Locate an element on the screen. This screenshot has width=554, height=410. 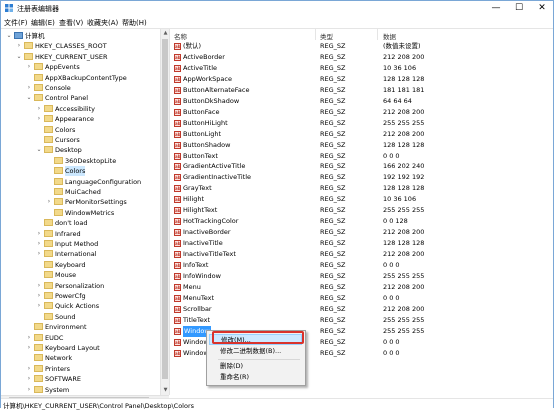
menu-view: 查看(V) is located at coordinates (71, 23).